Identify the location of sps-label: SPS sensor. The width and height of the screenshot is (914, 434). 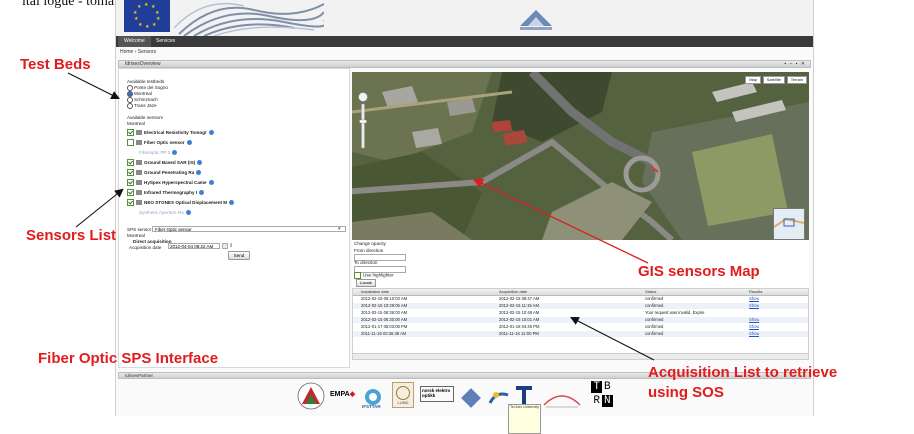
(139, 229).